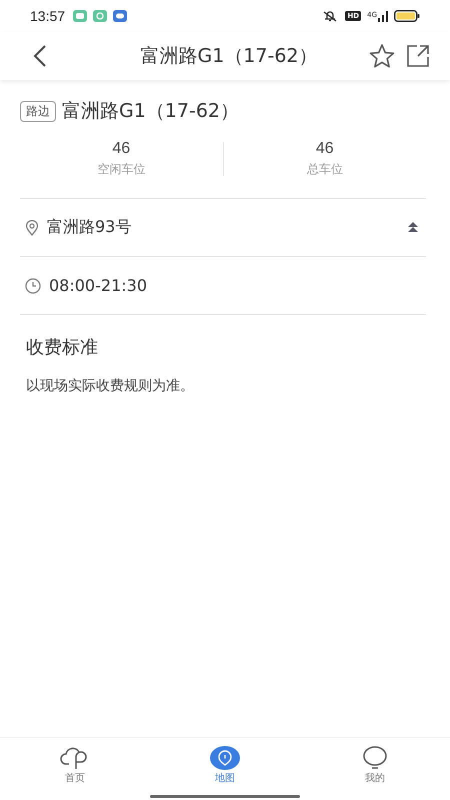 The image size is (450, 800). I want to click on map-pin-icon, so click(225, 758).